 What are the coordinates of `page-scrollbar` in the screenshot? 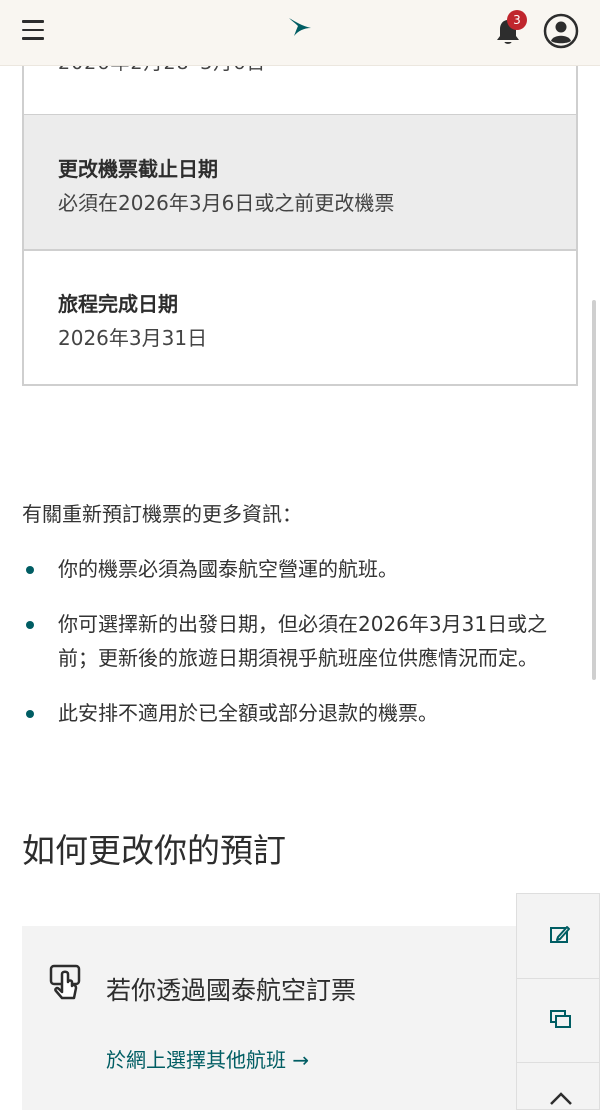 It's located at (594, 490).